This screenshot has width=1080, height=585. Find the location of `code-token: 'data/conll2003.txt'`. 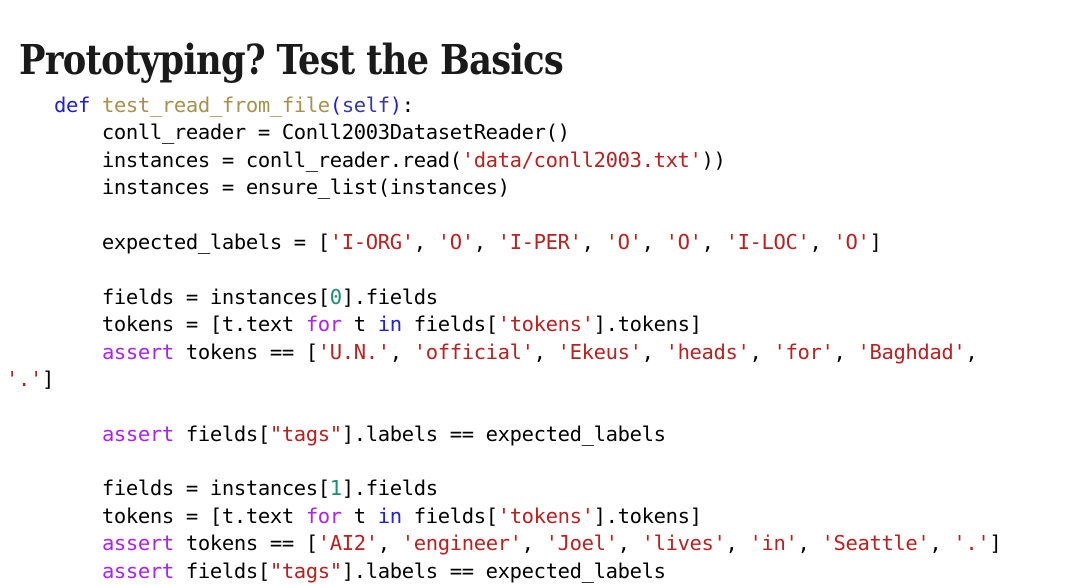

code-token: 'data/conll2003.txt' is located at coordinates (581, 159).